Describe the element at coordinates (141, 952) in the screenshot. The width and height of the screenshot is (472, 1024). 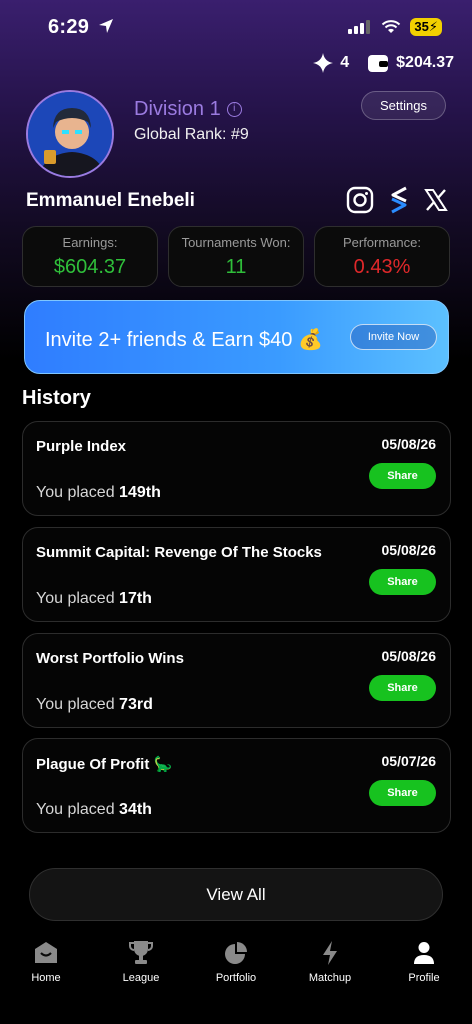
I see `trophy-icon` at that location.